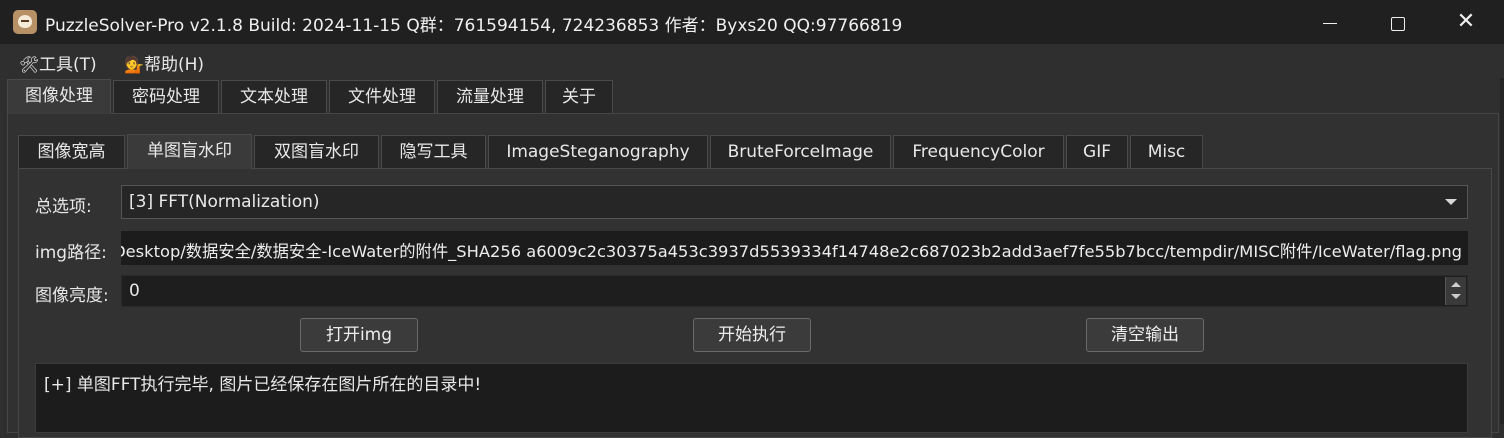 This screenshot has width=1504, height=438. Describe the element at coordinates (1456, 296) in the screenshot. I see `spin-down-icon` at that location.